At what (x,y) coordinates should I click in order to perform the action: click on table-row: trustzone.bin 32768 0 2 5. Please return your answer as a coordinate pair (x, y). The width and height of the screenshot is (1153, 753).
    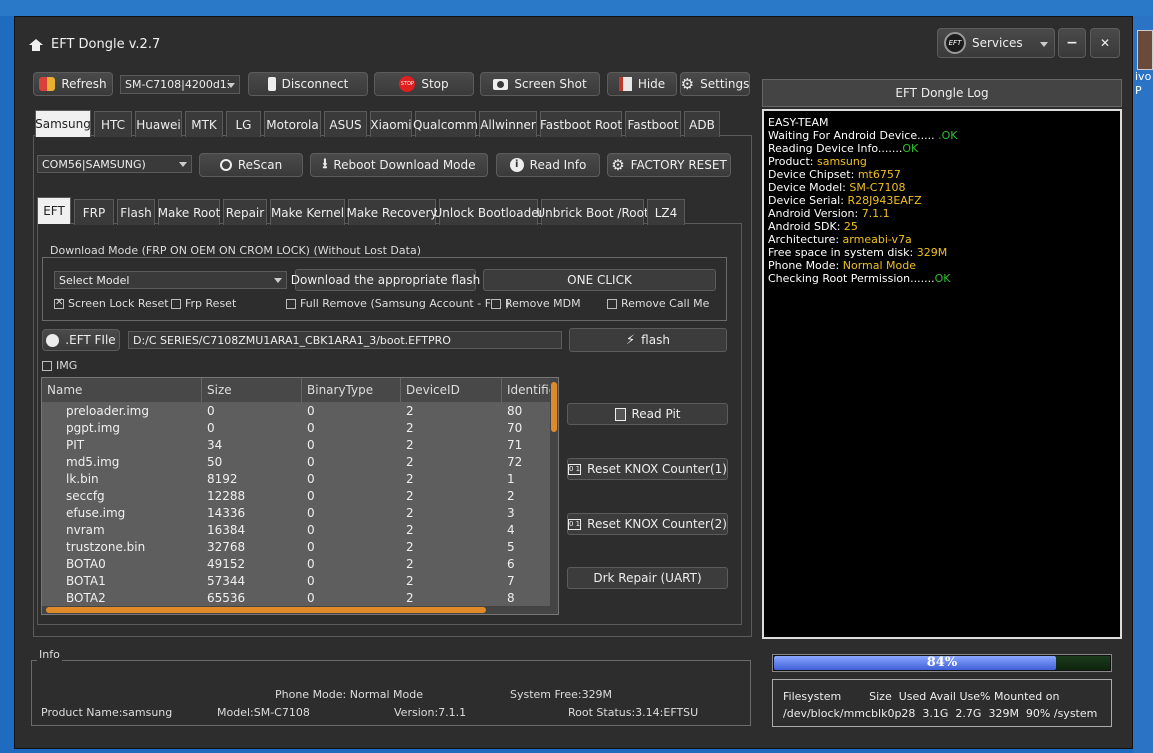
    Looking at the image, I should click on (297, 548).